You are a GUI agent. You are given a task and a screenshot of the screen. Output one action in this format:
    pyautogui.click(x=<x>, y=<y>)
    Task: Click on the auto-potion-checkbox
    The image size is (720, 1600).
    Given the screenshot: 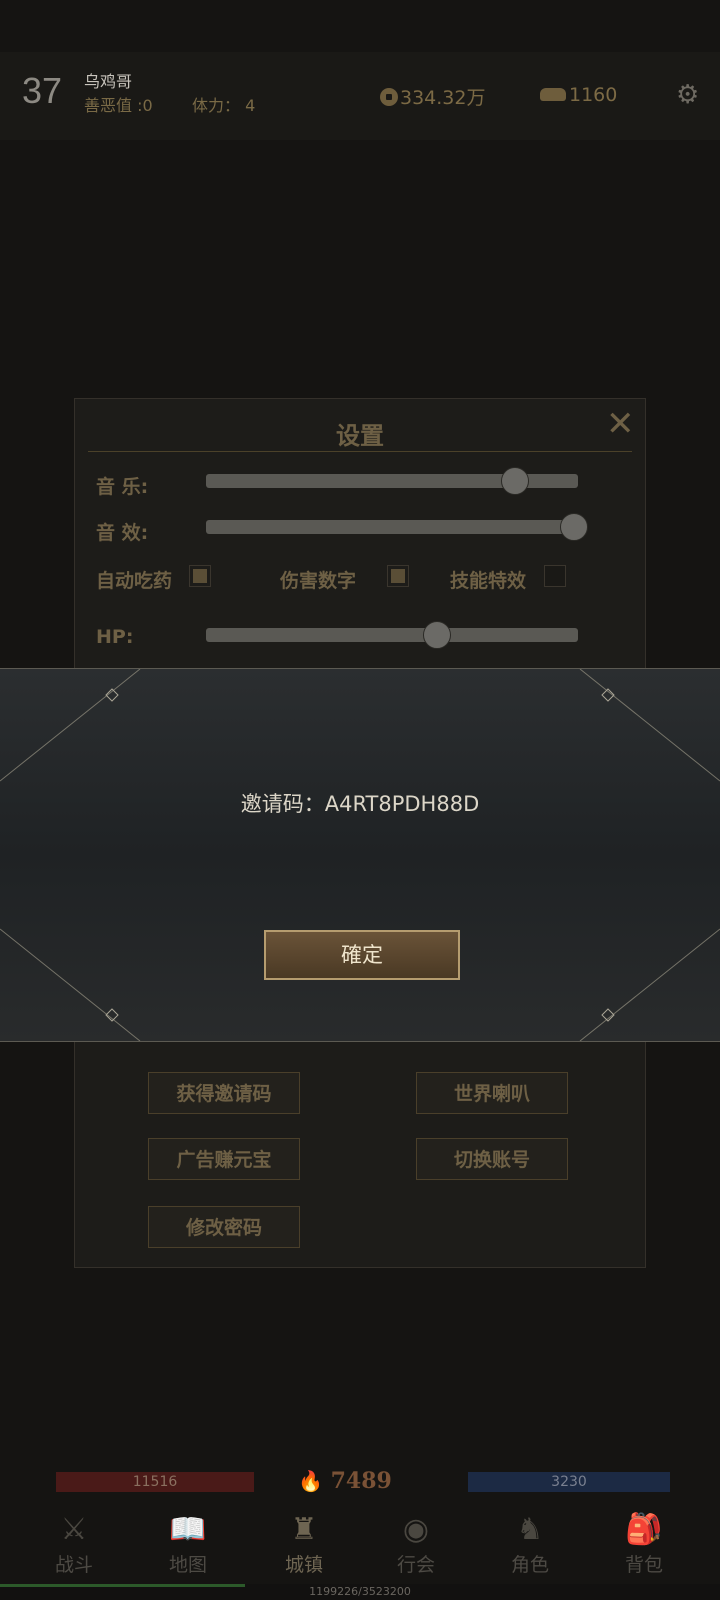 What is the action you would take?
    pyautogui.click(x=200, y=576)
    